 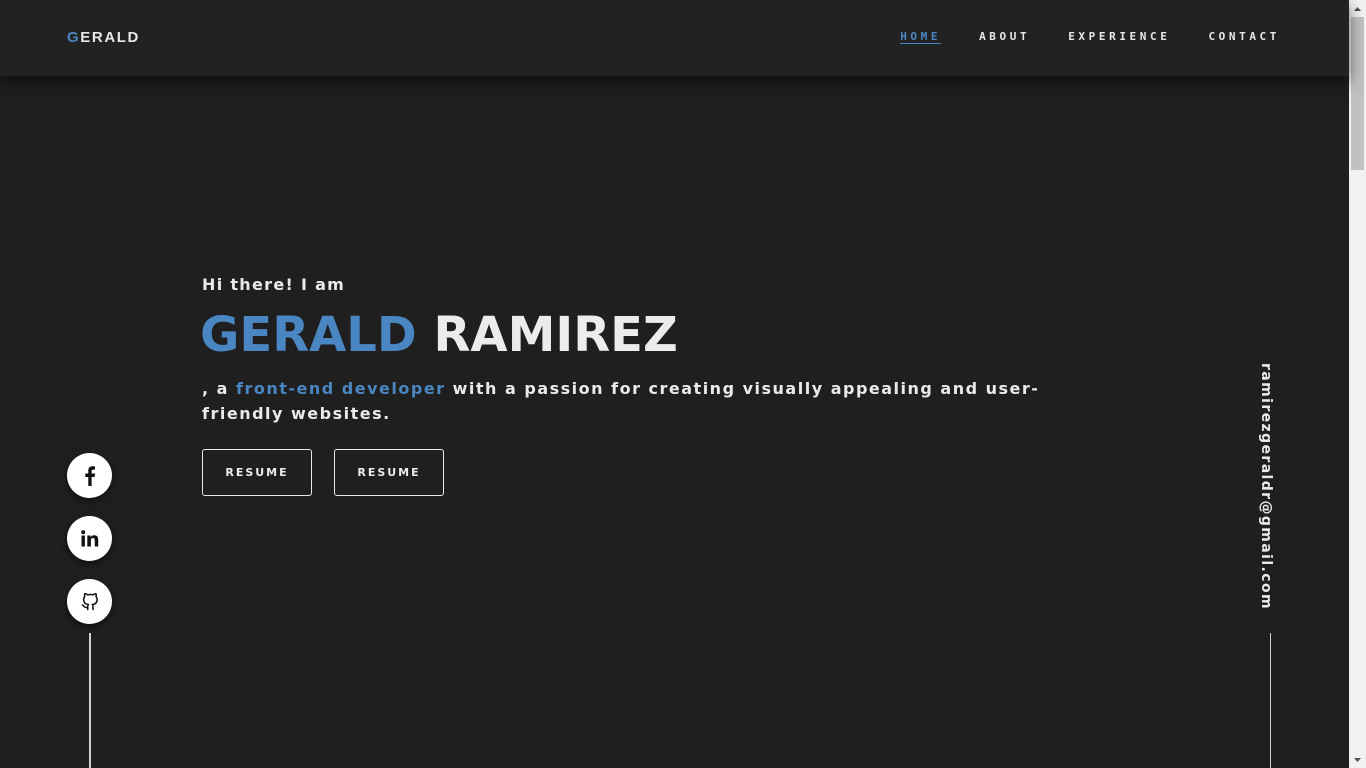 What do you see at coordinates (110, 37) in the screenshot?
I see `logo-rest: ERALD` at bounding box center [110, 37].